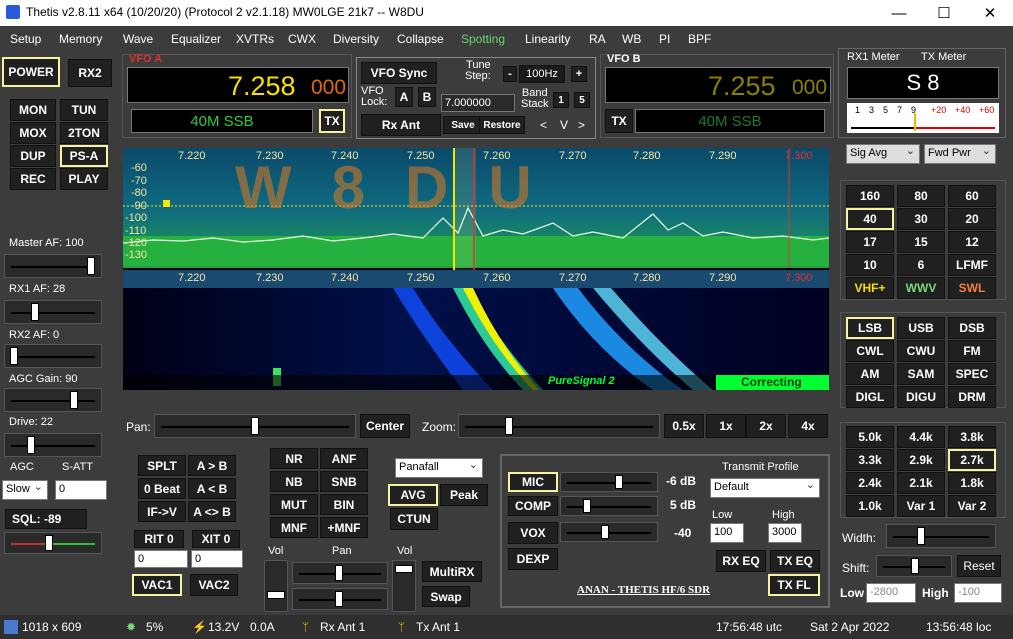 The height and width of the screenshot is (639, 1013). I want to click on mode-sam-button: SAM, so click(921, 374).